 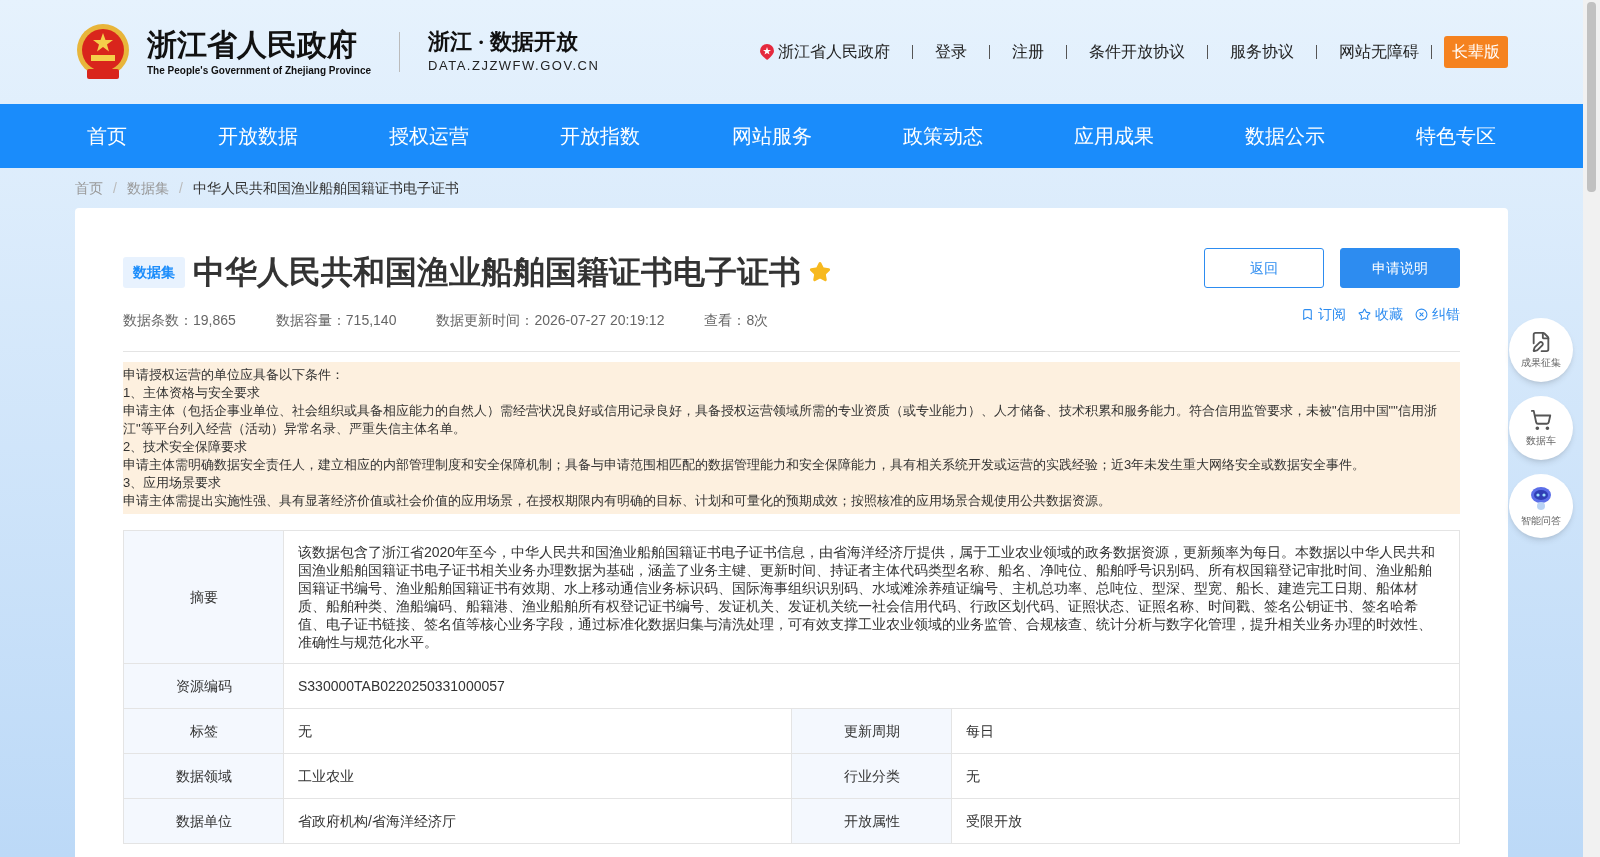 I want to click on nav-item: 政策动态, so click(x=942, y=136).